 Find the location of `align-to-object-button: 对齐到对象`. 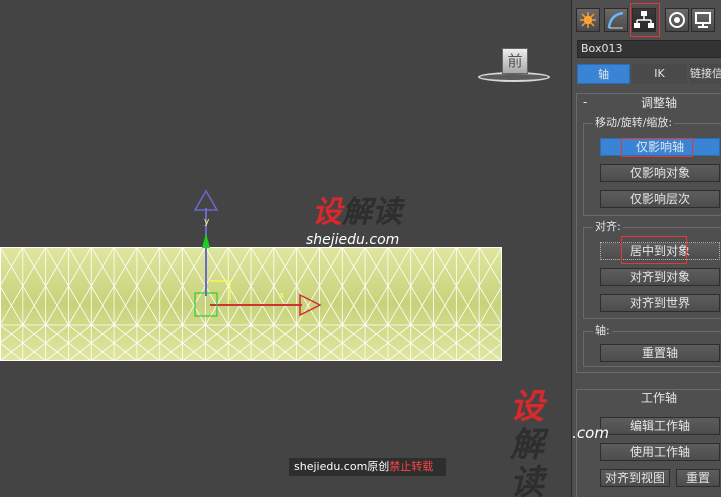

align-to-object-button: 对齐到对象 is located at coordinates (660, 277).